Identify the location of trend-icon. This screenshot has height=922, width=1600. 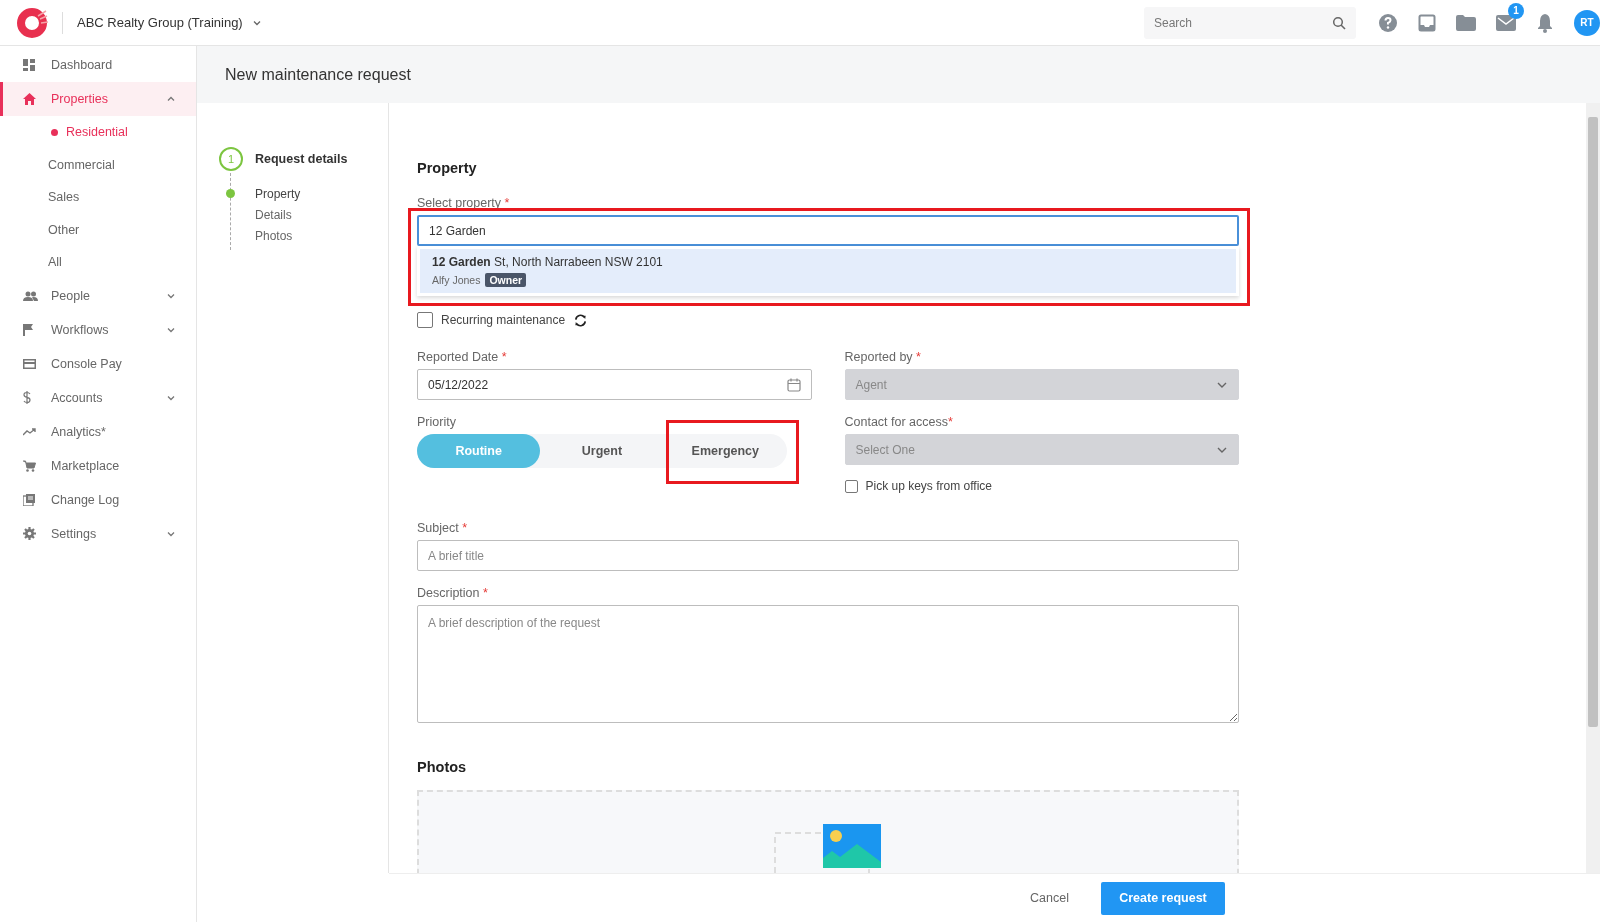
(29, 431).